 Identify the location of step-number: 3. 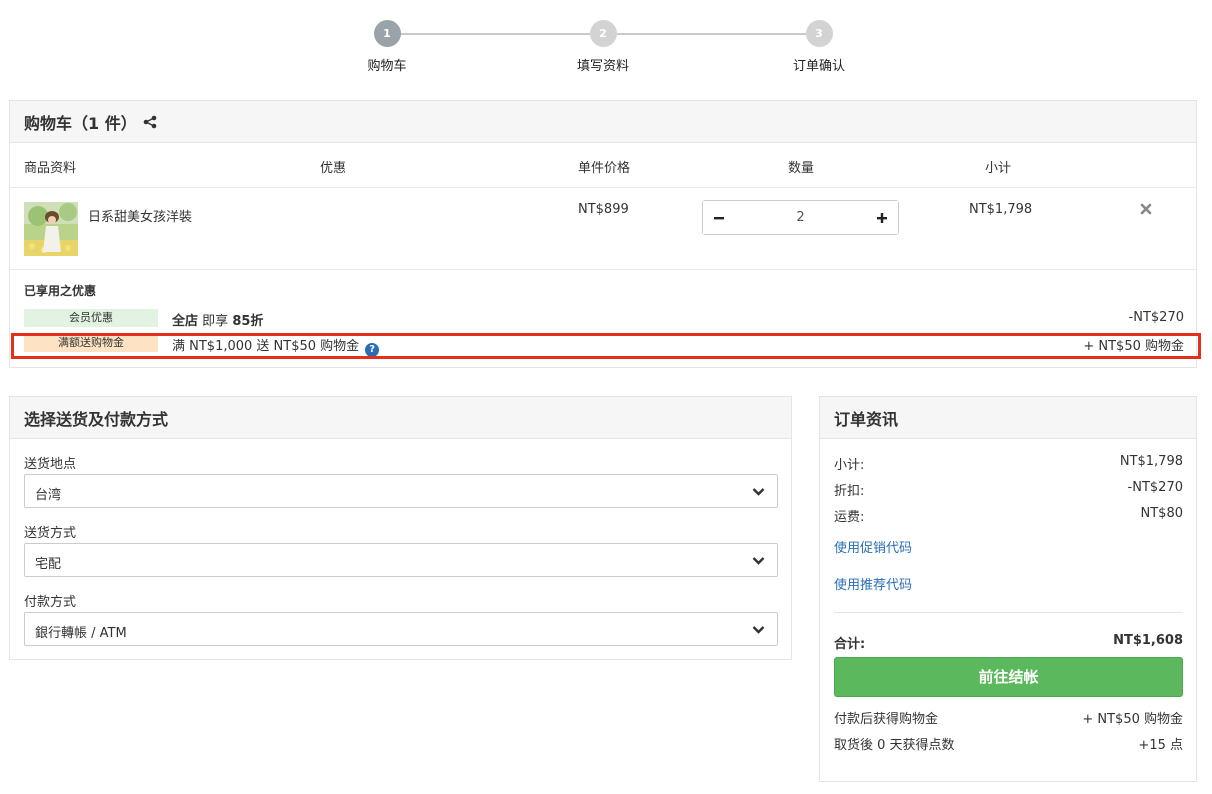
(819, 33).